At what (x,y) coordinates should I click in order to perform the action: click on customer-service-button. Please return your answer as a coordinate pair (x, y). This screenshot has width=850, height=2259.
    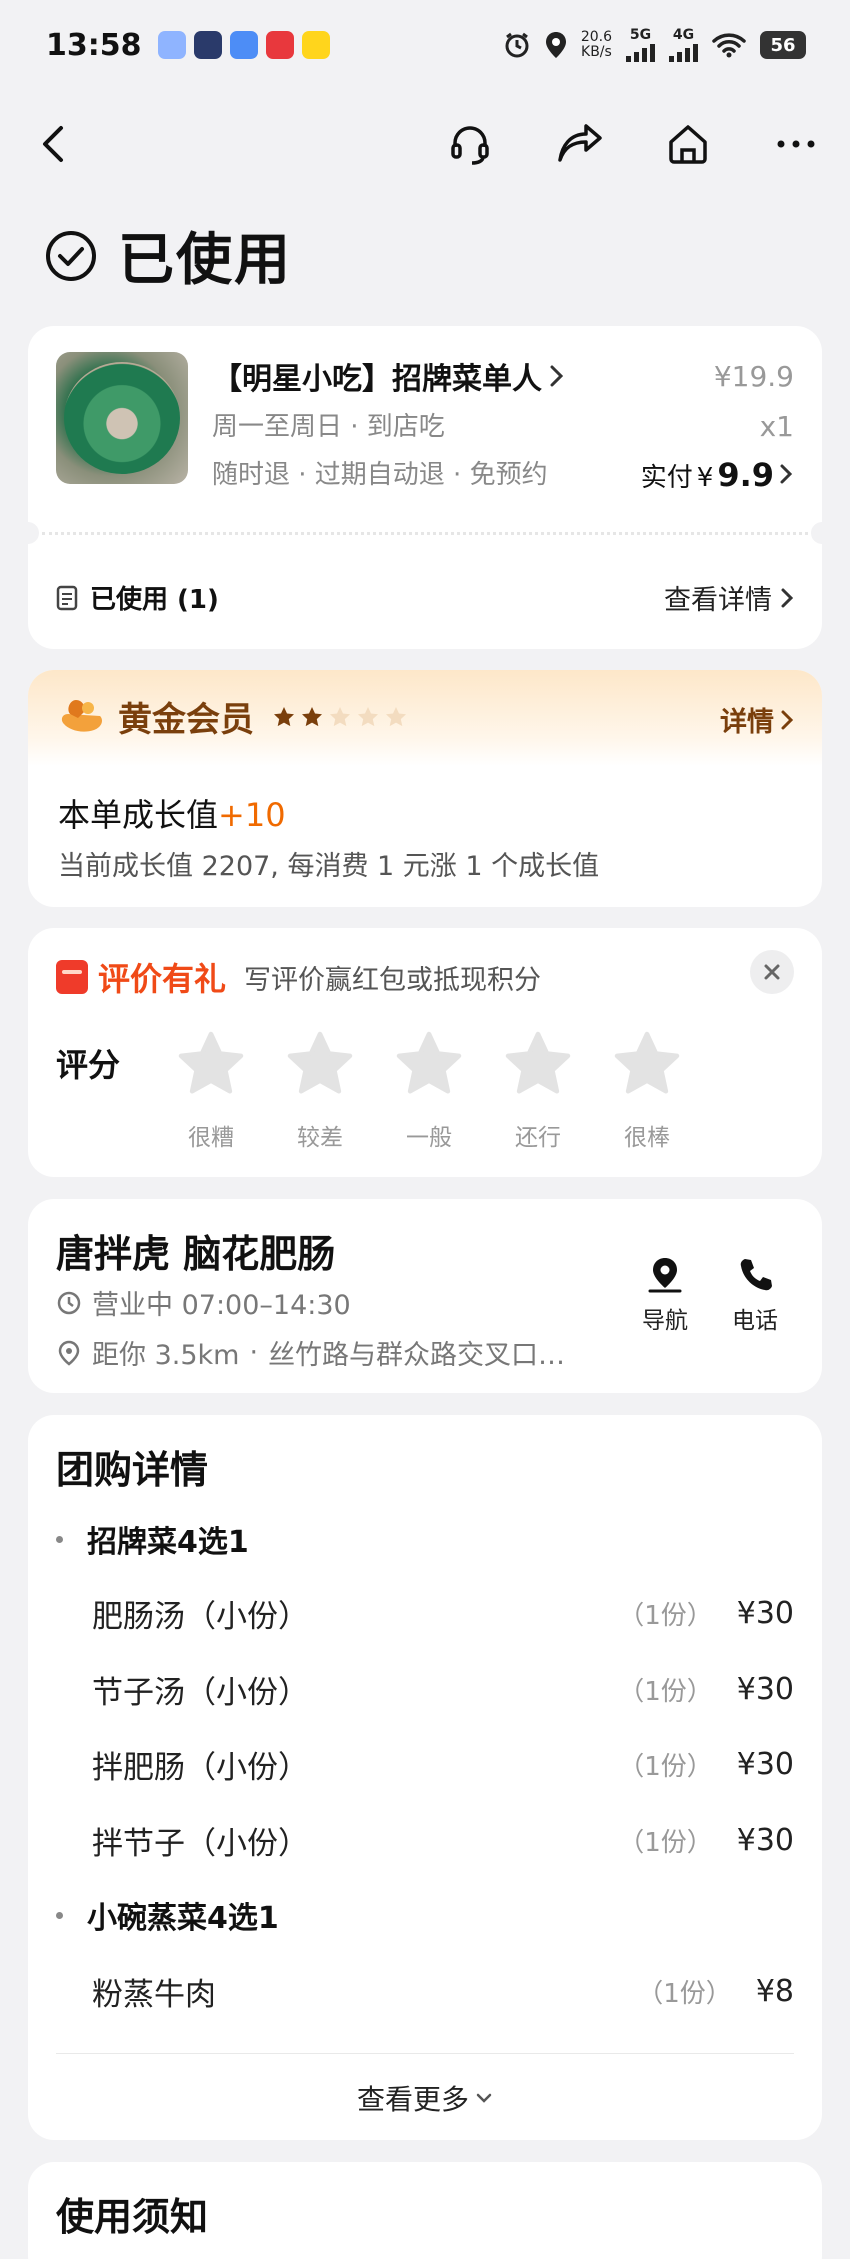
    Looking at the image, I should click on (470, 144).